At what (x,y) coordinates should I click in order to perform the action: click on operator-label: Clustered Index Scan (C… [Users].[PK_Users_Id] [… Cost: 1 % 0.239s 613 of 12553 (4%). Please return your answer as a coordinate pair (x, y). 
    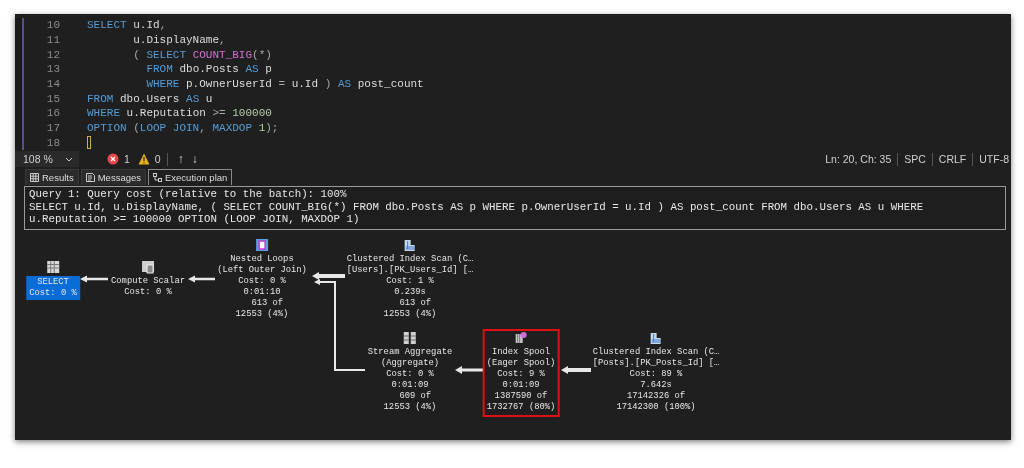
    Looking at the image, I should click on (410, 287).